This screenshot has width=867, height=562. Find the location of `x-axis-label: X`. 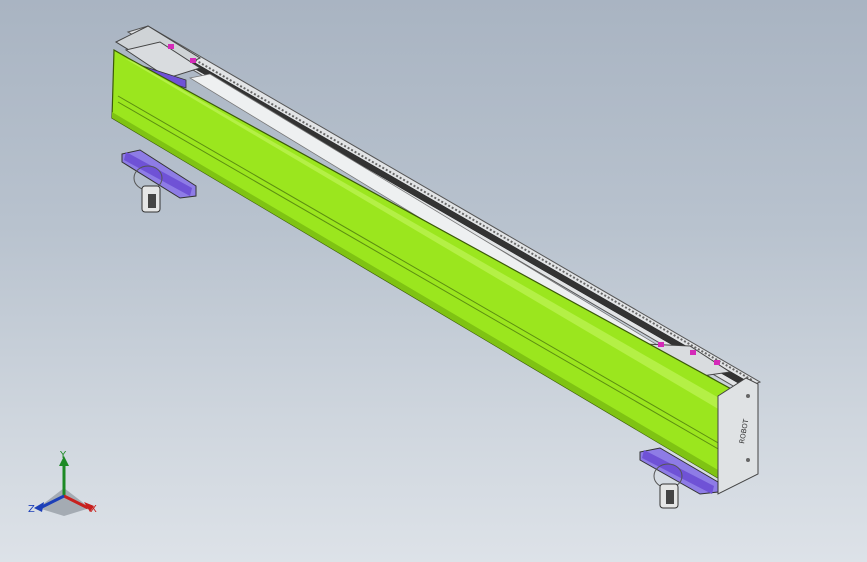

x-axis-label: X is located at coordinates (93, 509).